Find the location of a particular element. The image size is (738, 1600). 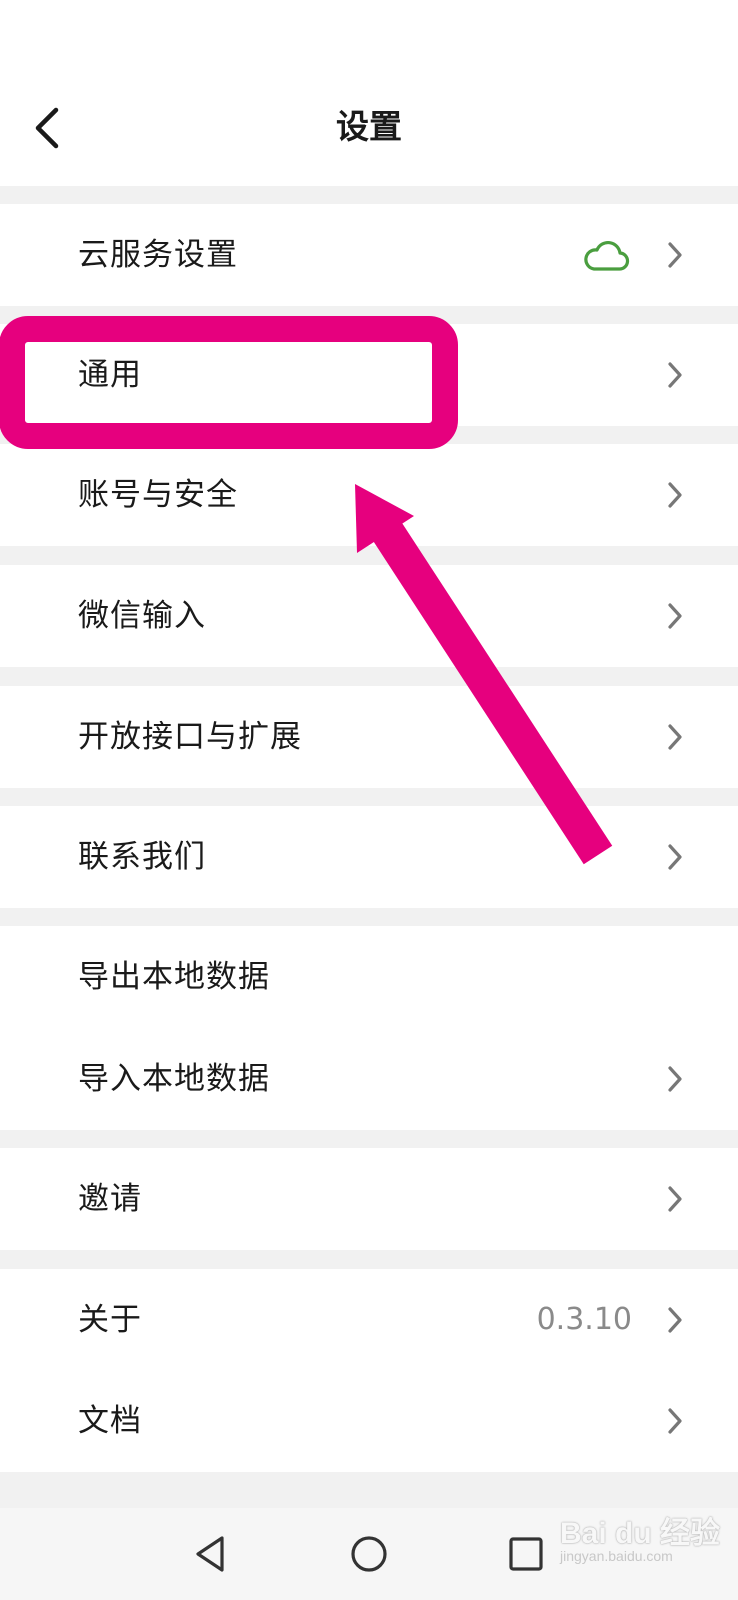

settings-row-export-data: 导出本地数据 is located at coordinates (369, 977).